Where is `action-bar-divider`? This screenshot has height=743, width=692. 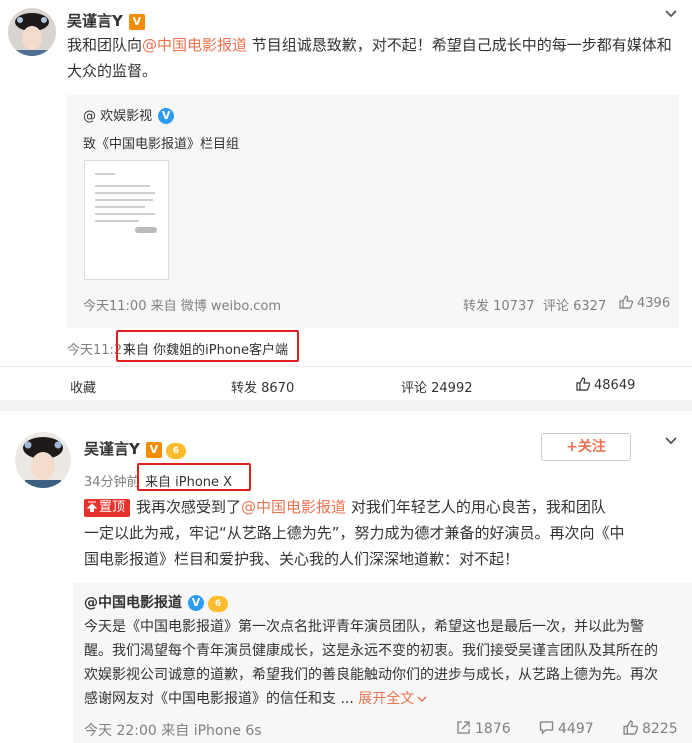
action-bar-divider is located at coordinates (346, 366).